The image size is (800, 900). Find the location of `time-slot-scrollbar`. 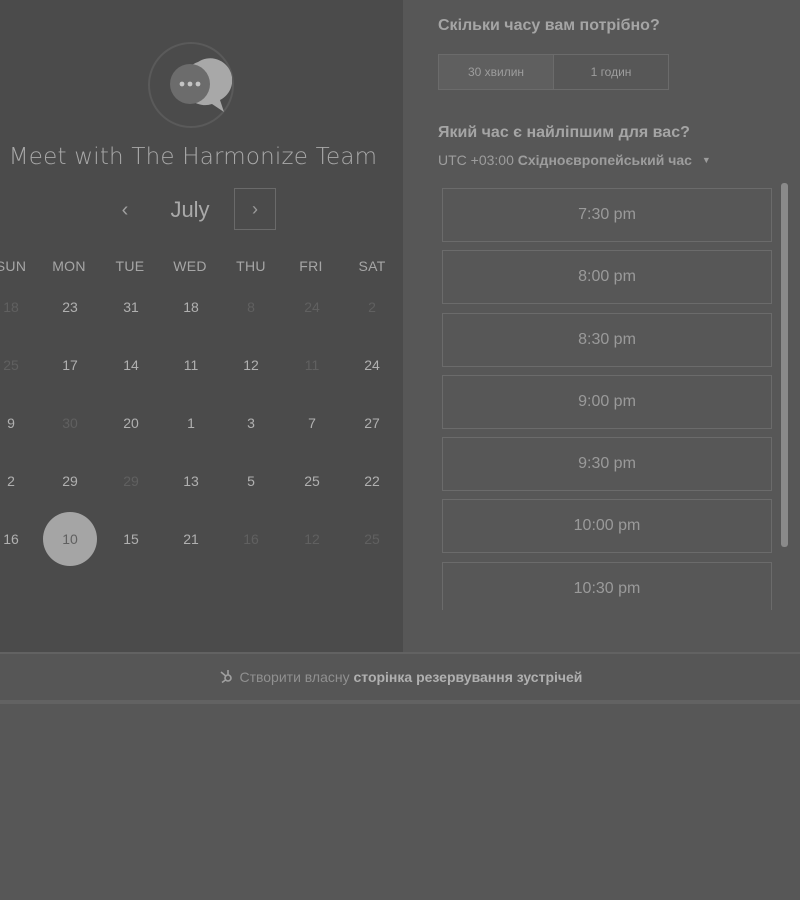

time-slot-scrollbar is located at coordinates (784, 365).